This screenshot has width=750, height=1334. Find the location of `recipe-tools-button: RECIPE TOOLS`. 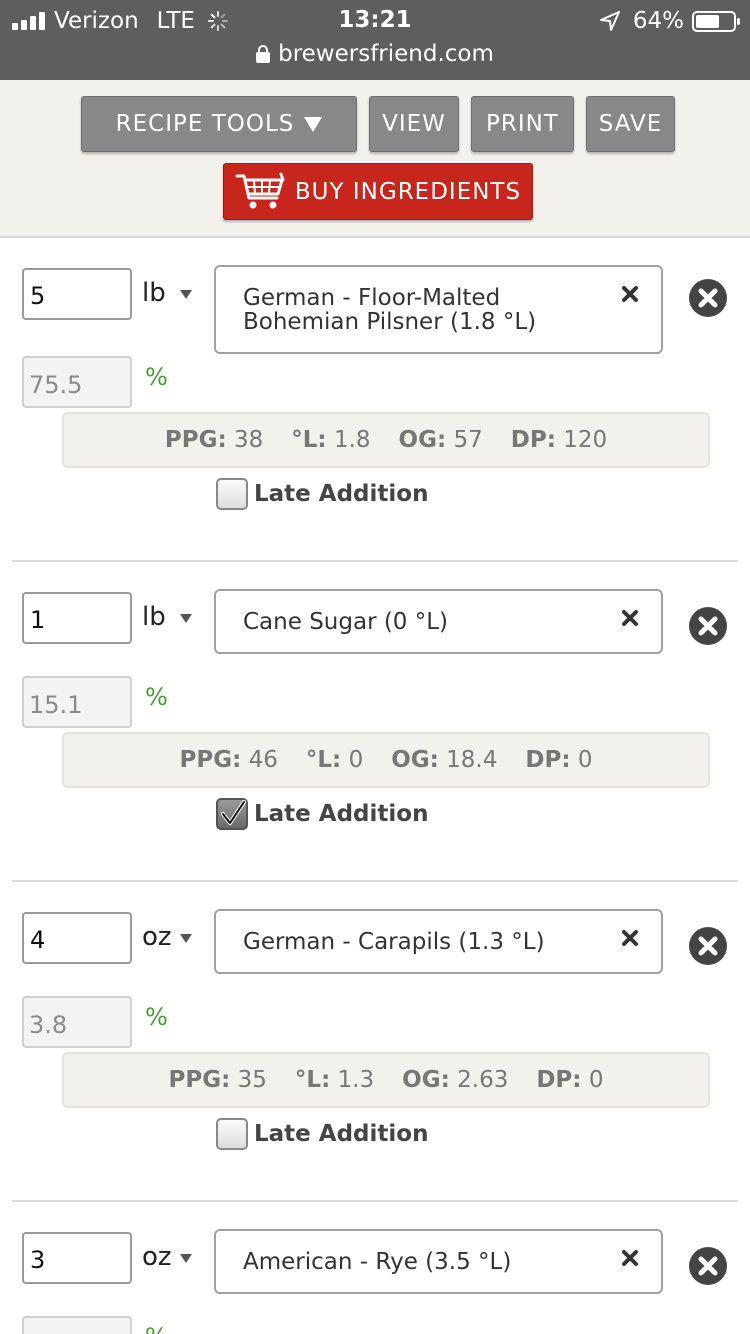

recipe-tools-button: RECIPE TOOLS is located at coordinates (219, 124).